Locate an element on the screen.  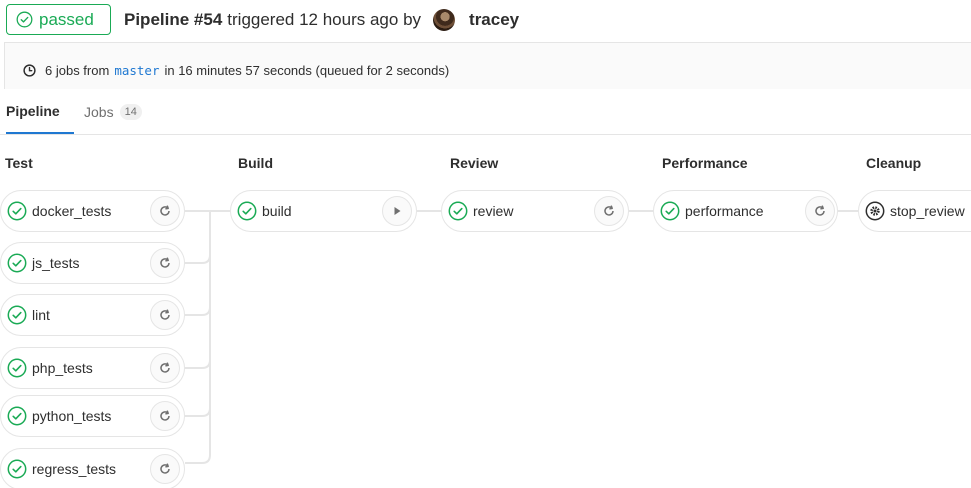
job-performance: performance is located at coordinates (745, 211).